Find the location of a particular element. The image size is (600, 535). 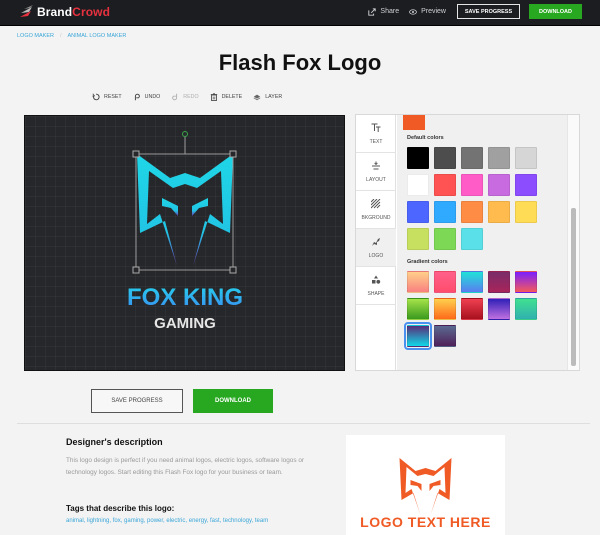

logo-icon is located at coordinates (376, 241).